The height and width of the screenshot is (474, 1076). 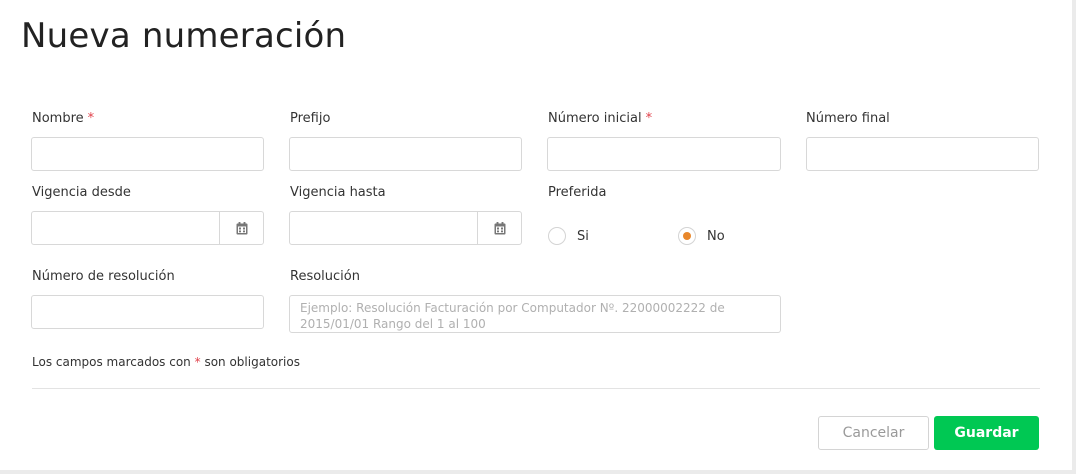 I want to click on radio-si, so click(x=557, y=236).